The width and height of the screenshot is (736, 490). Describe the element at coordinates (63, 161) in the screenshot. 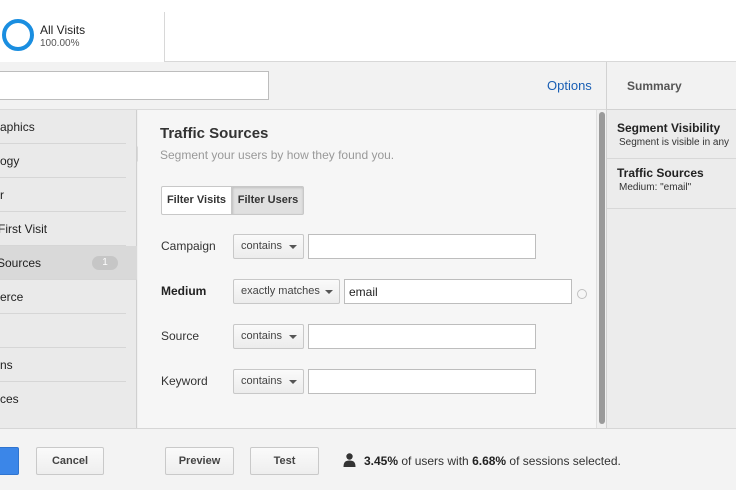

I see `sidebar-item-technology: ogy` at that location.